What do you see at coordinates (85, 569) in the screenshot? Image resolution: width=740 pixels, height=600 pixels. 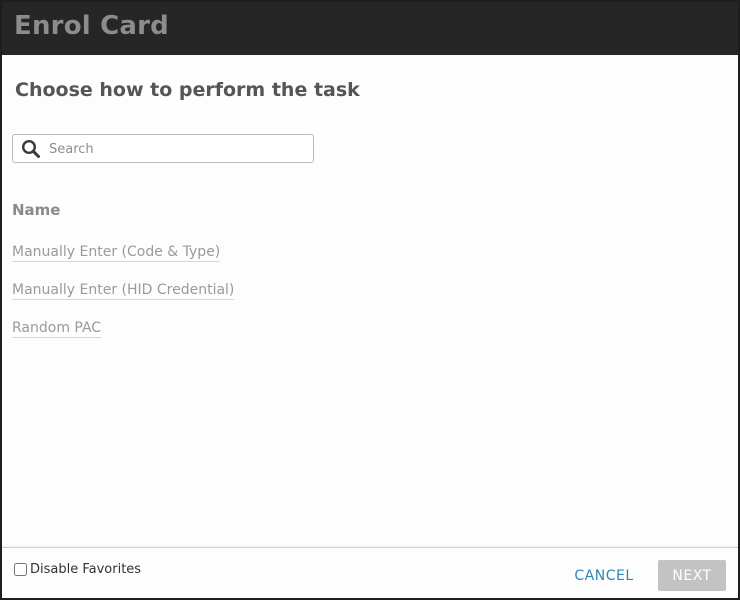 I see `disable-favorites-label: Disable Favorites` at bounding box center [85, 569].